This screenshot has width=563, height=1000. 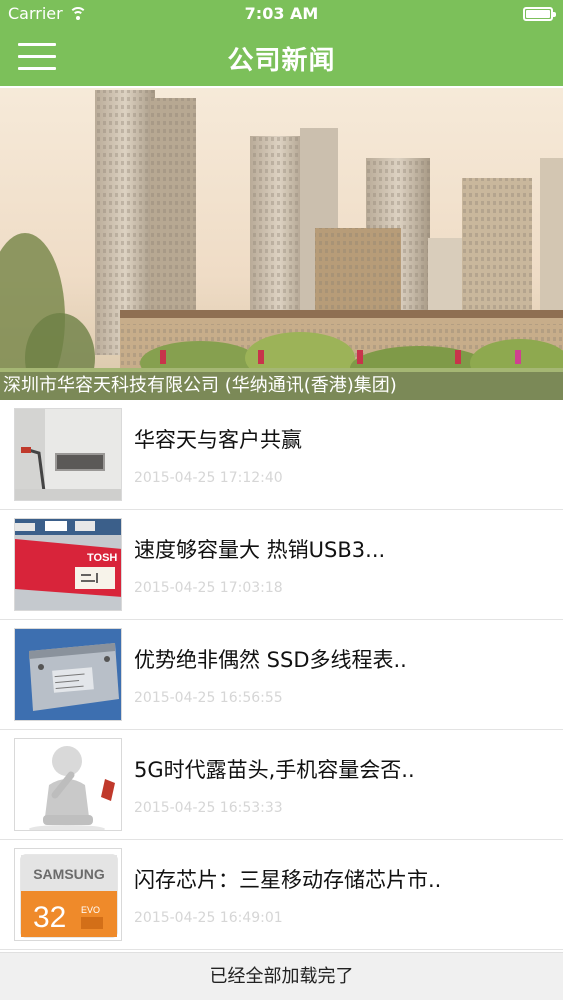 What do you see at coordinates (281, 785) in the screenshot?
I see `news-list-item: 5G时代露苗头,手机容量会否.. 2015-04-25 16:53:33` at bounding box center [281, 785].